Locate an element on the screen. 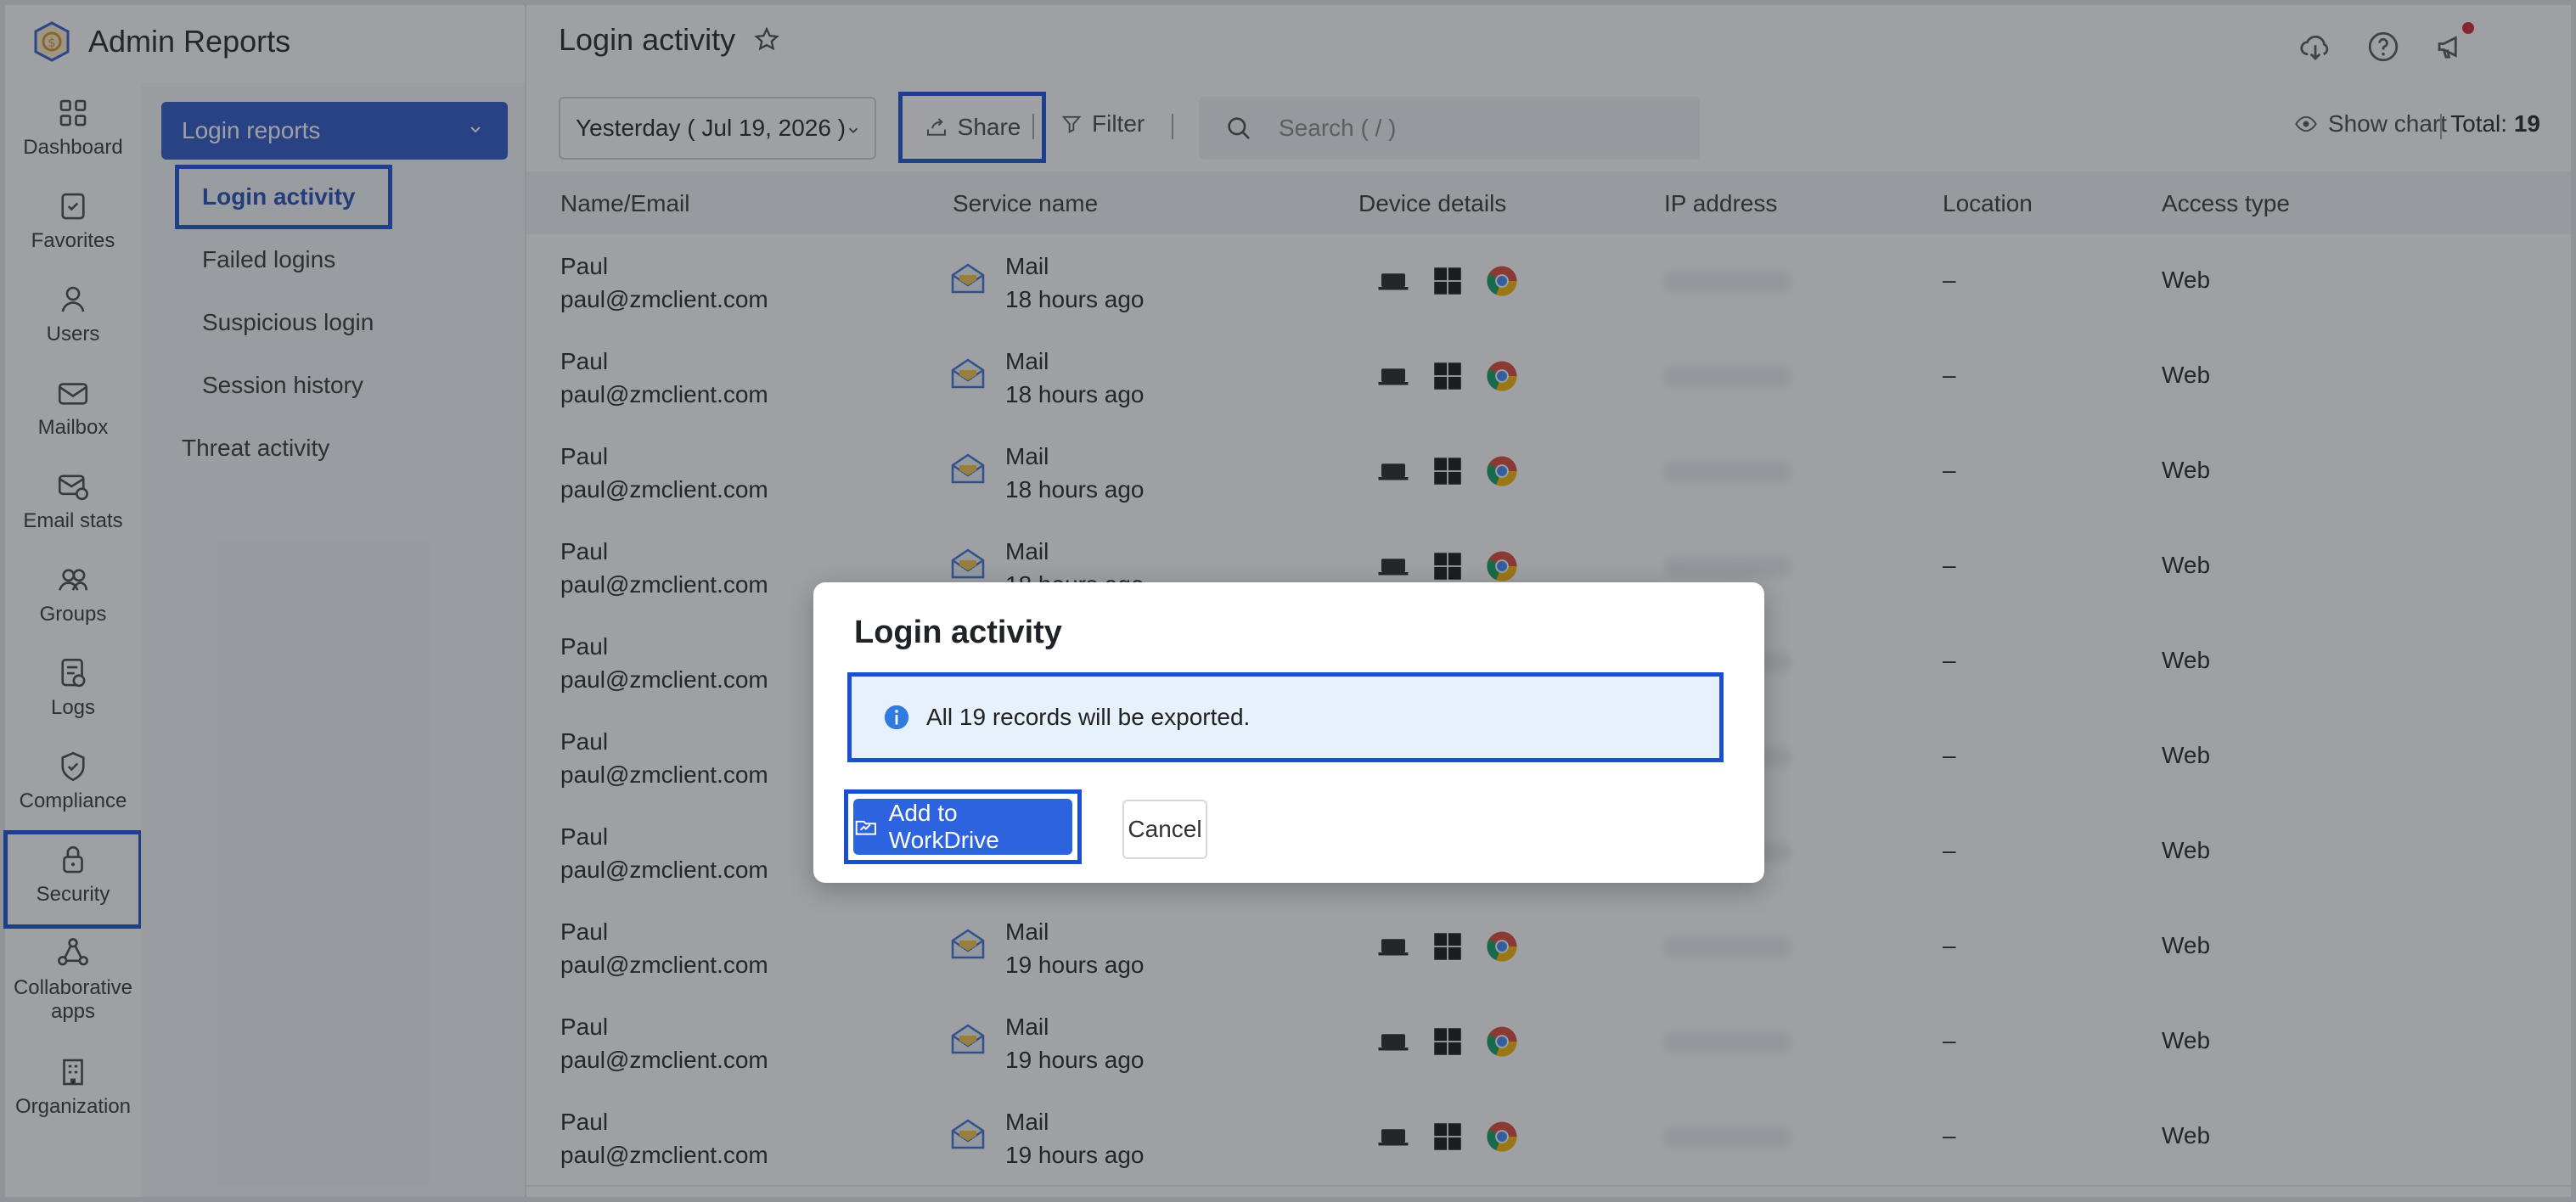  cancel-button: Cancel is located at coordinates (1164, 830).